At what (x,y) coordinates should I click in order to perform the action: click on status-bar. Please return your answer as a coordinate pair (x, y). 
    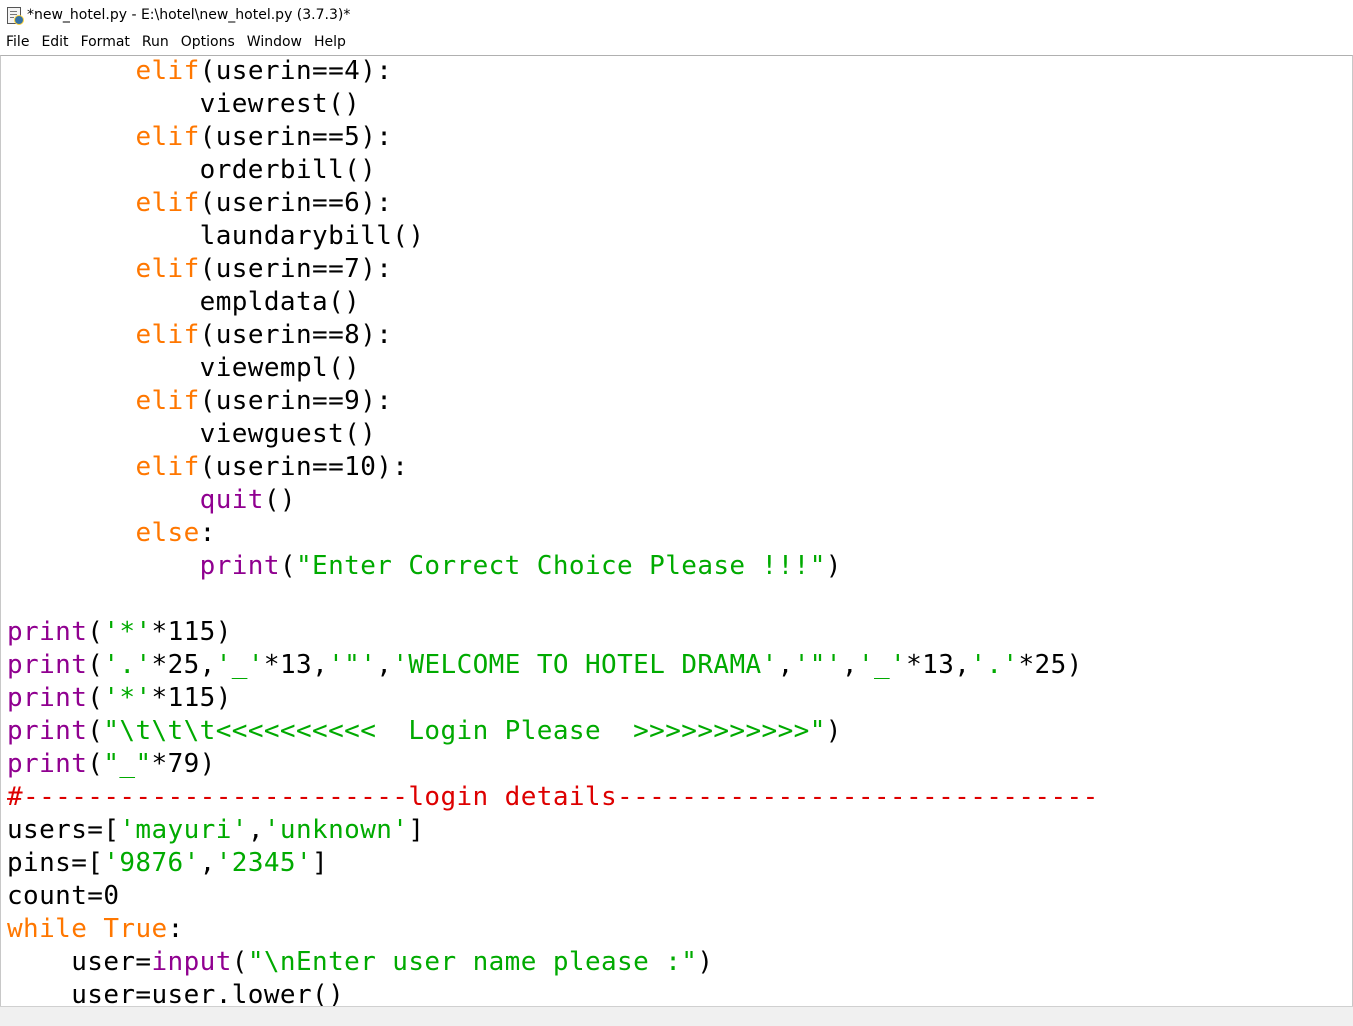
    Looking at the image, I should click on (676, 1016).